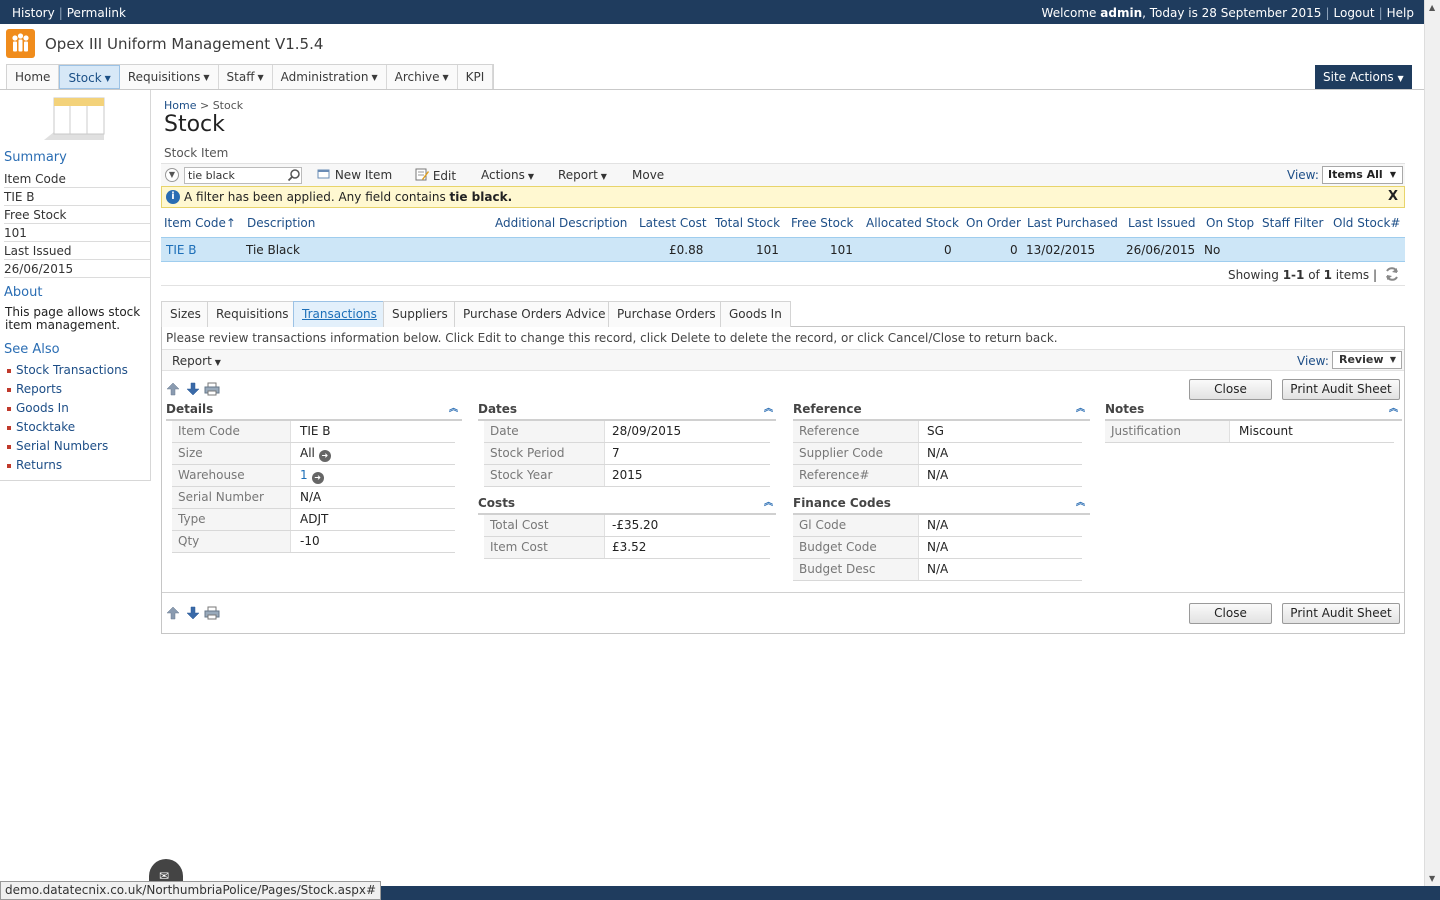  I want to click on col-staff-filter: Staff Filter, so click(1292, 223).